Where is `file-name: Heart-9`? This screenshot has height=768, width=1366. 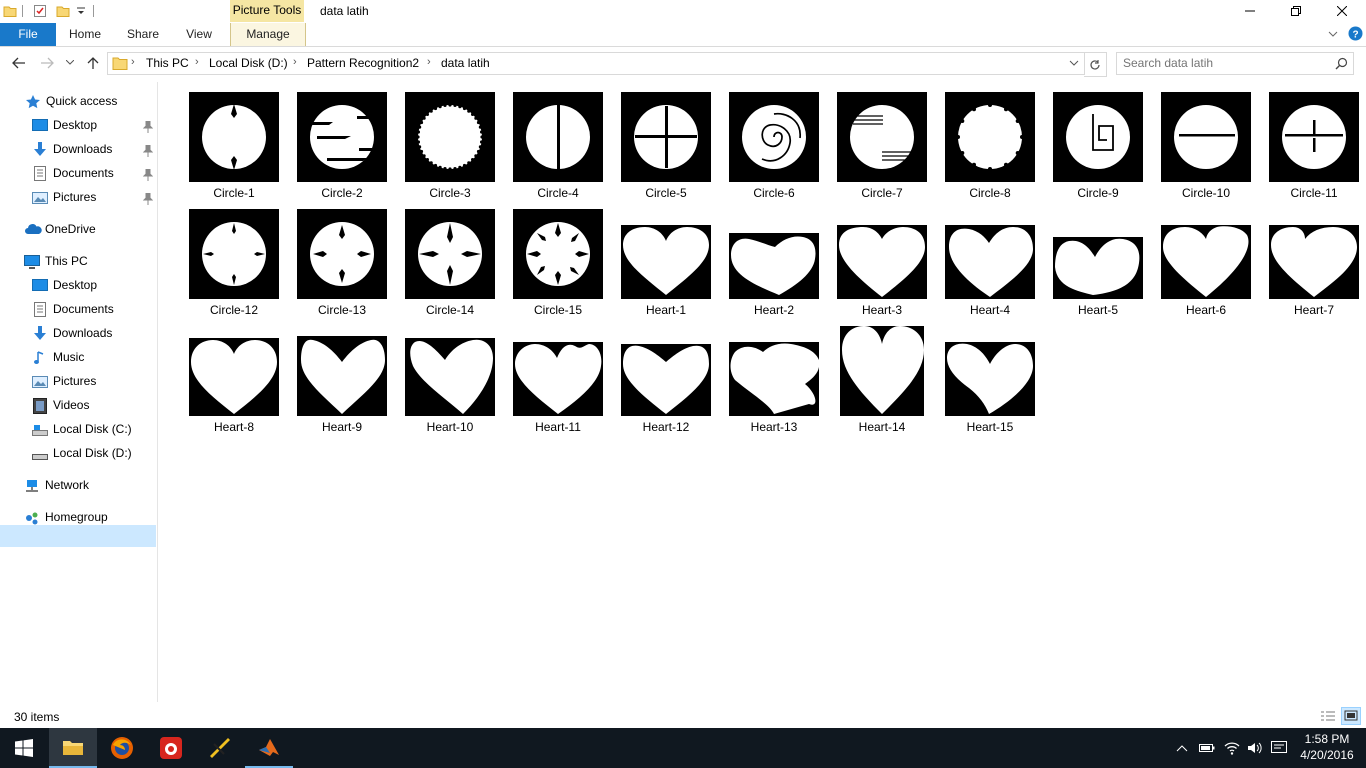
file-name: Heart-9 is located at coordinates (341, 427).